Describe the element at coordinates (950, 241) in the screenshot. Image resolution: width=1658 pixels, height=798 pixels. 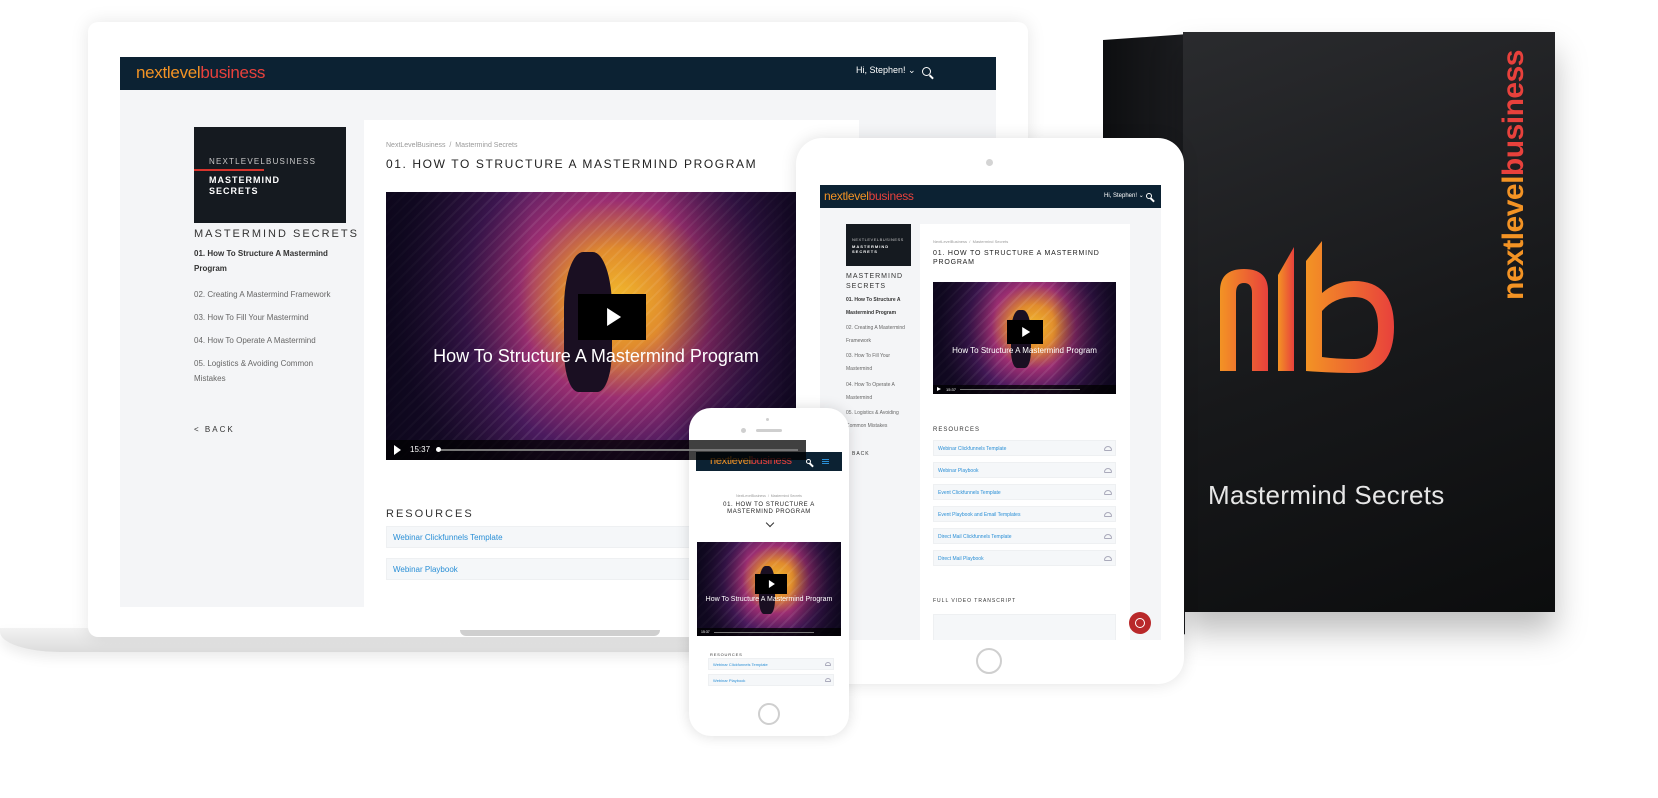
I see `tablet-breadcrumb-home: NextLevelBusiness` at that location.